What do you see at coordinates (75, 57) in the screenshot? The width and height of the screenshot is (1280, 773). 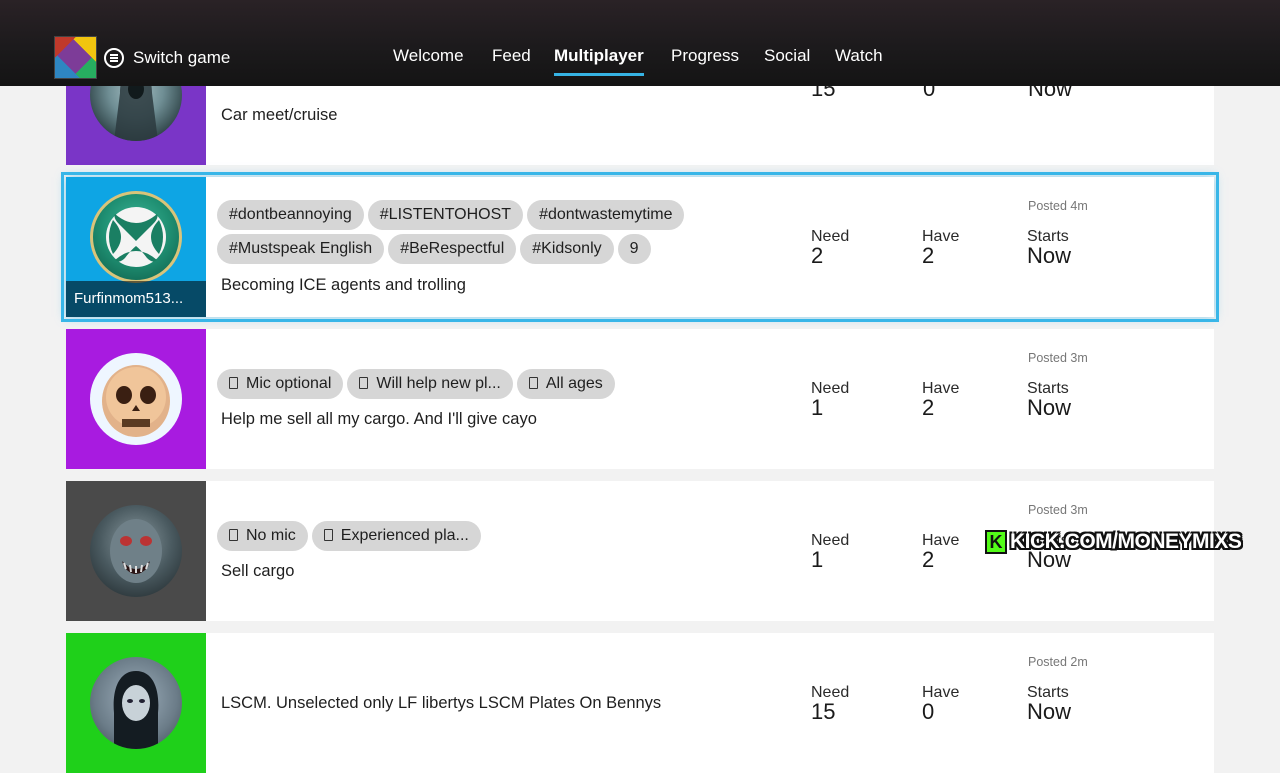 I see `game-thumbnail` at bounding box center [75, 57].